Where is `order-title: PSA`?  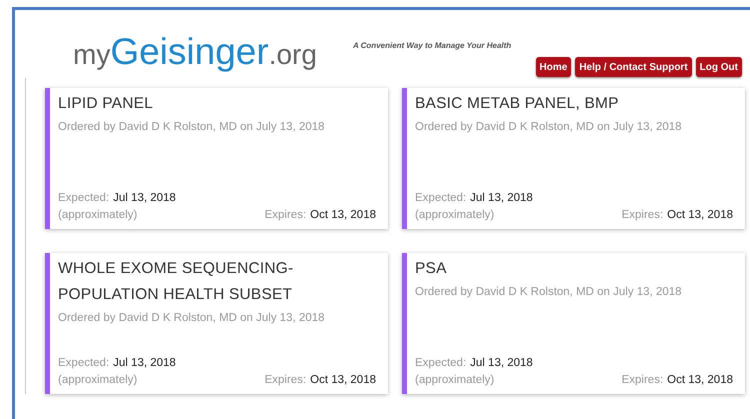
order-title: PSA is located at coordinates (431, 269).